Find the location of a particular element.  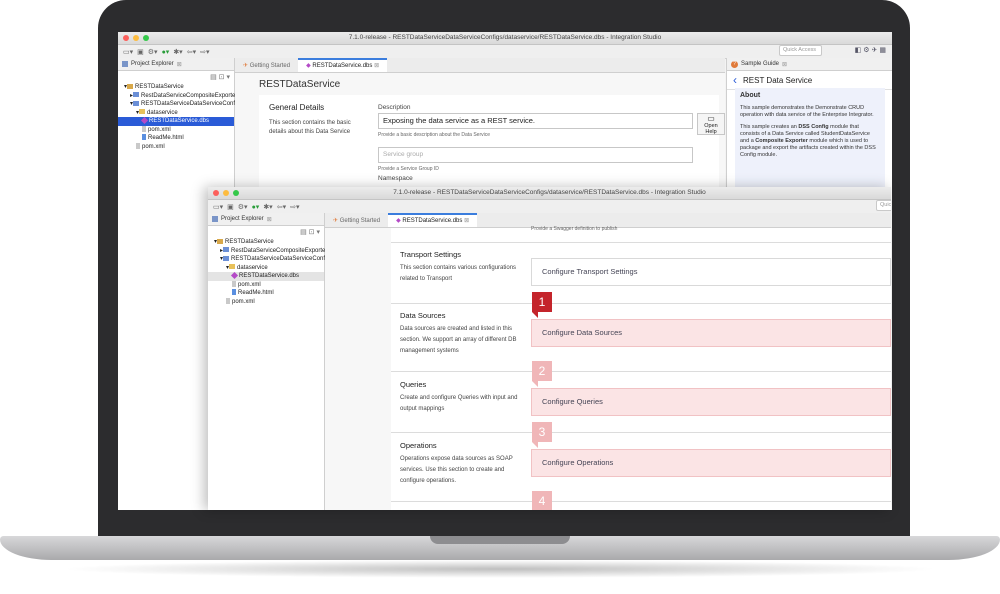

step-badge-4: 4 is located at coordinates (542, 500).